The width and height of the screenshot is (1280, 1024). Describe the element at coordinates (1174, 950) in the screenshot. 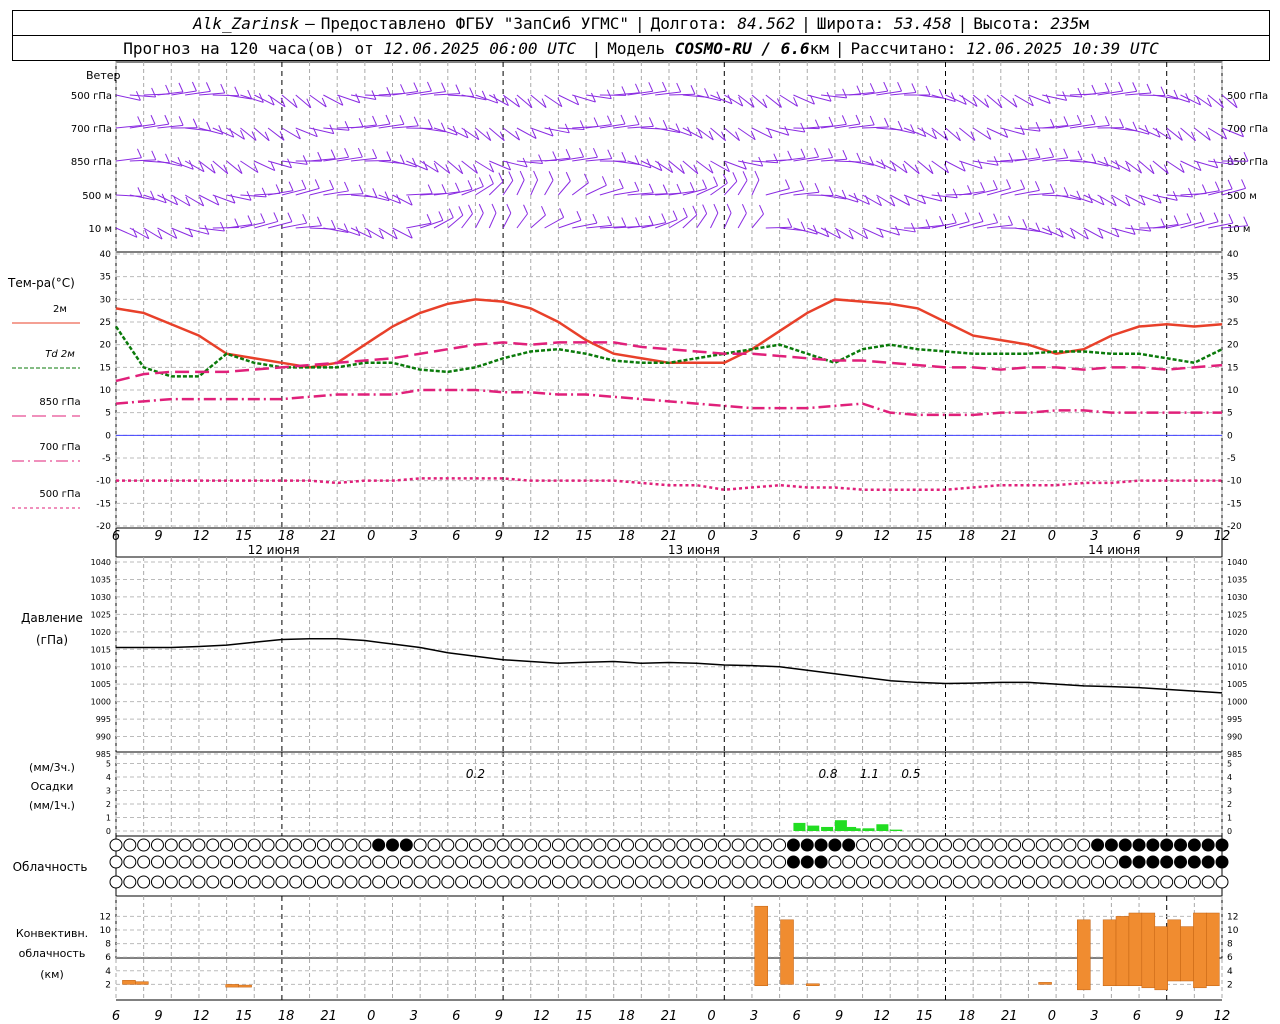

I see `conv-bar` at that location.